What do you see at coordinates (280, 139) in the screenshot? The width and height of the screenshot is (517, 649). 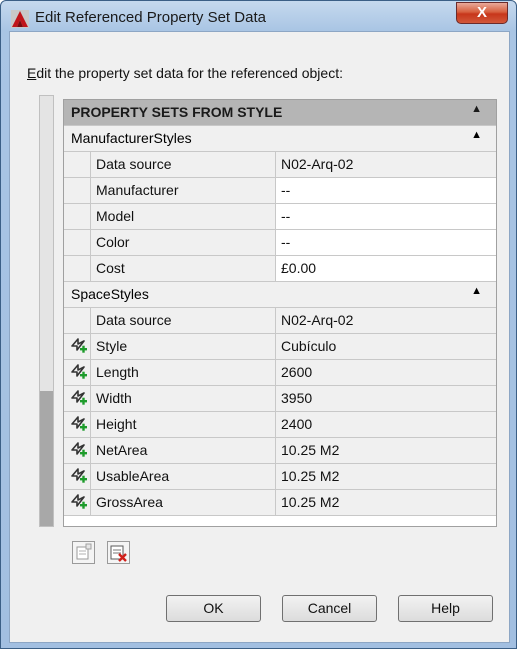 I see `group-manufacturerstyles: ManufacturerStyles ▲` at bounding box center [280, 139].